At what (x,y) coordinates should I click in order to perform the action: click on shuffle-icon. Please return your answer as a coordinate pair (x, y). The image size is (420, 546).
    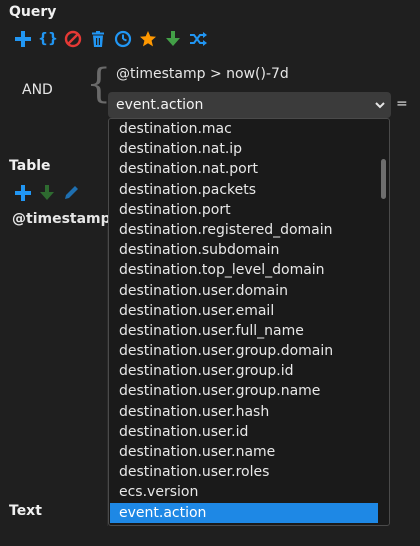
    Looking at the image, I should click on (198, 39).